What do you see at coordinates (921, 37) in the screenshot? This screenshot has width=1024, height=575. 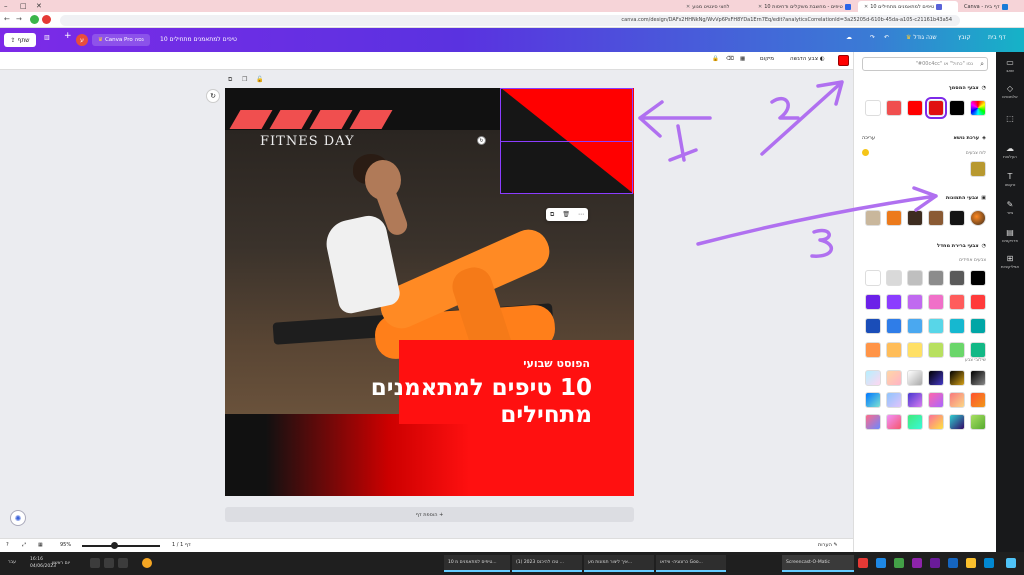 I see `resize-button: ♛ שנה גודל` at bounding box center [921, 37].